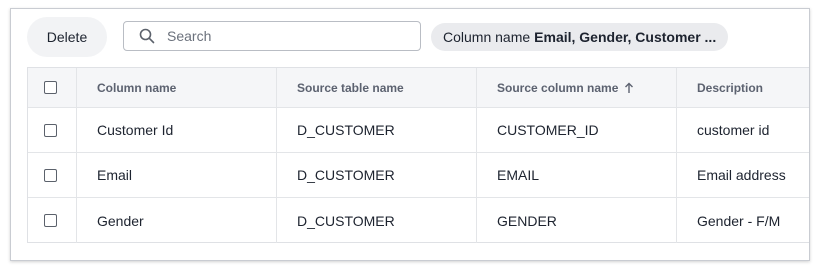 The image size is (825, 274). I want to click on header-source-column-name: Source column name, so click(577, 87).